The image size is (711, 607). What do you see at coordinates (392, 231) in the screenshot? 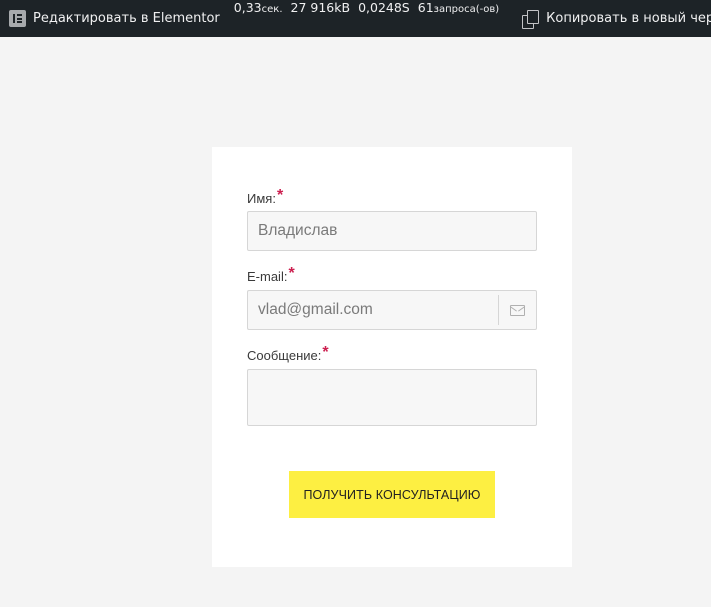
I see `name-input` at bounding box center [392, 231].